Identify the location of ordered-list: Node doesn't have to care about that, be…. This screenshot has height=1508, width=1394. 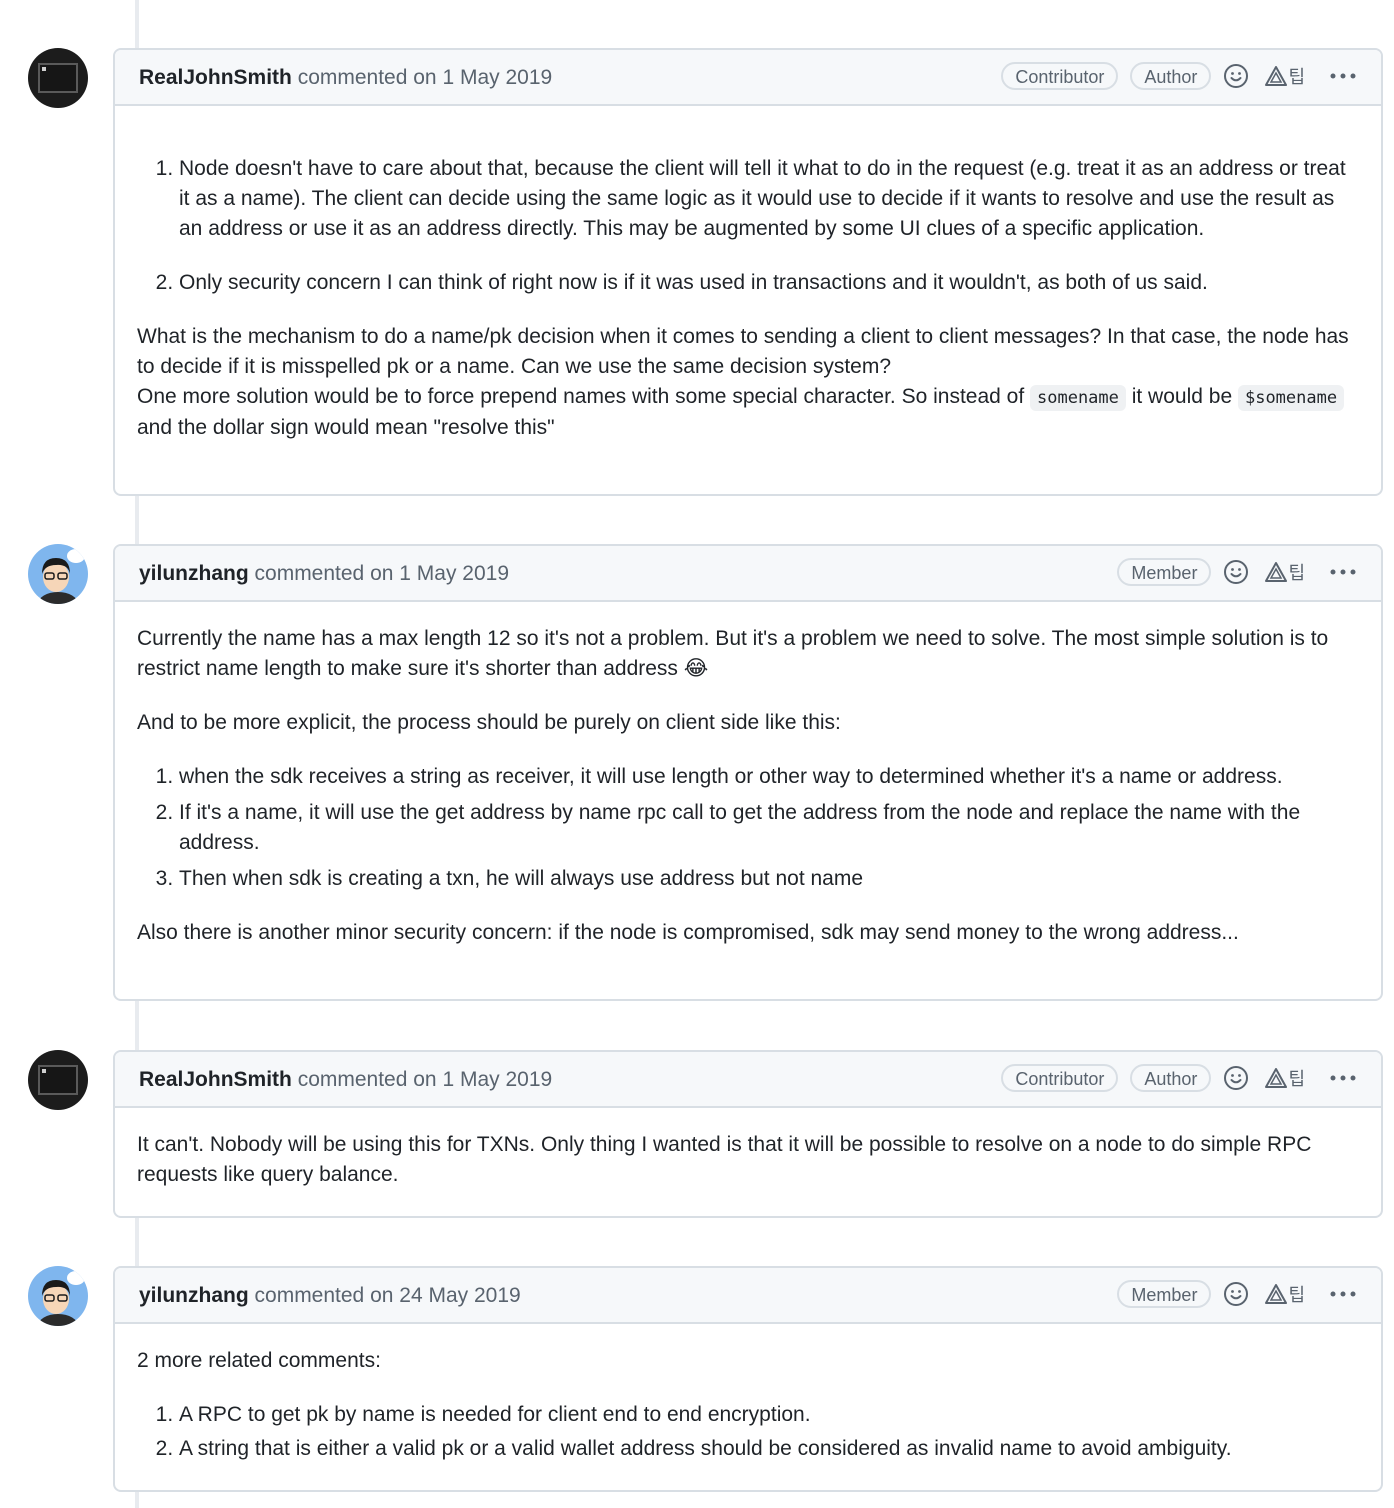
(748, 226).